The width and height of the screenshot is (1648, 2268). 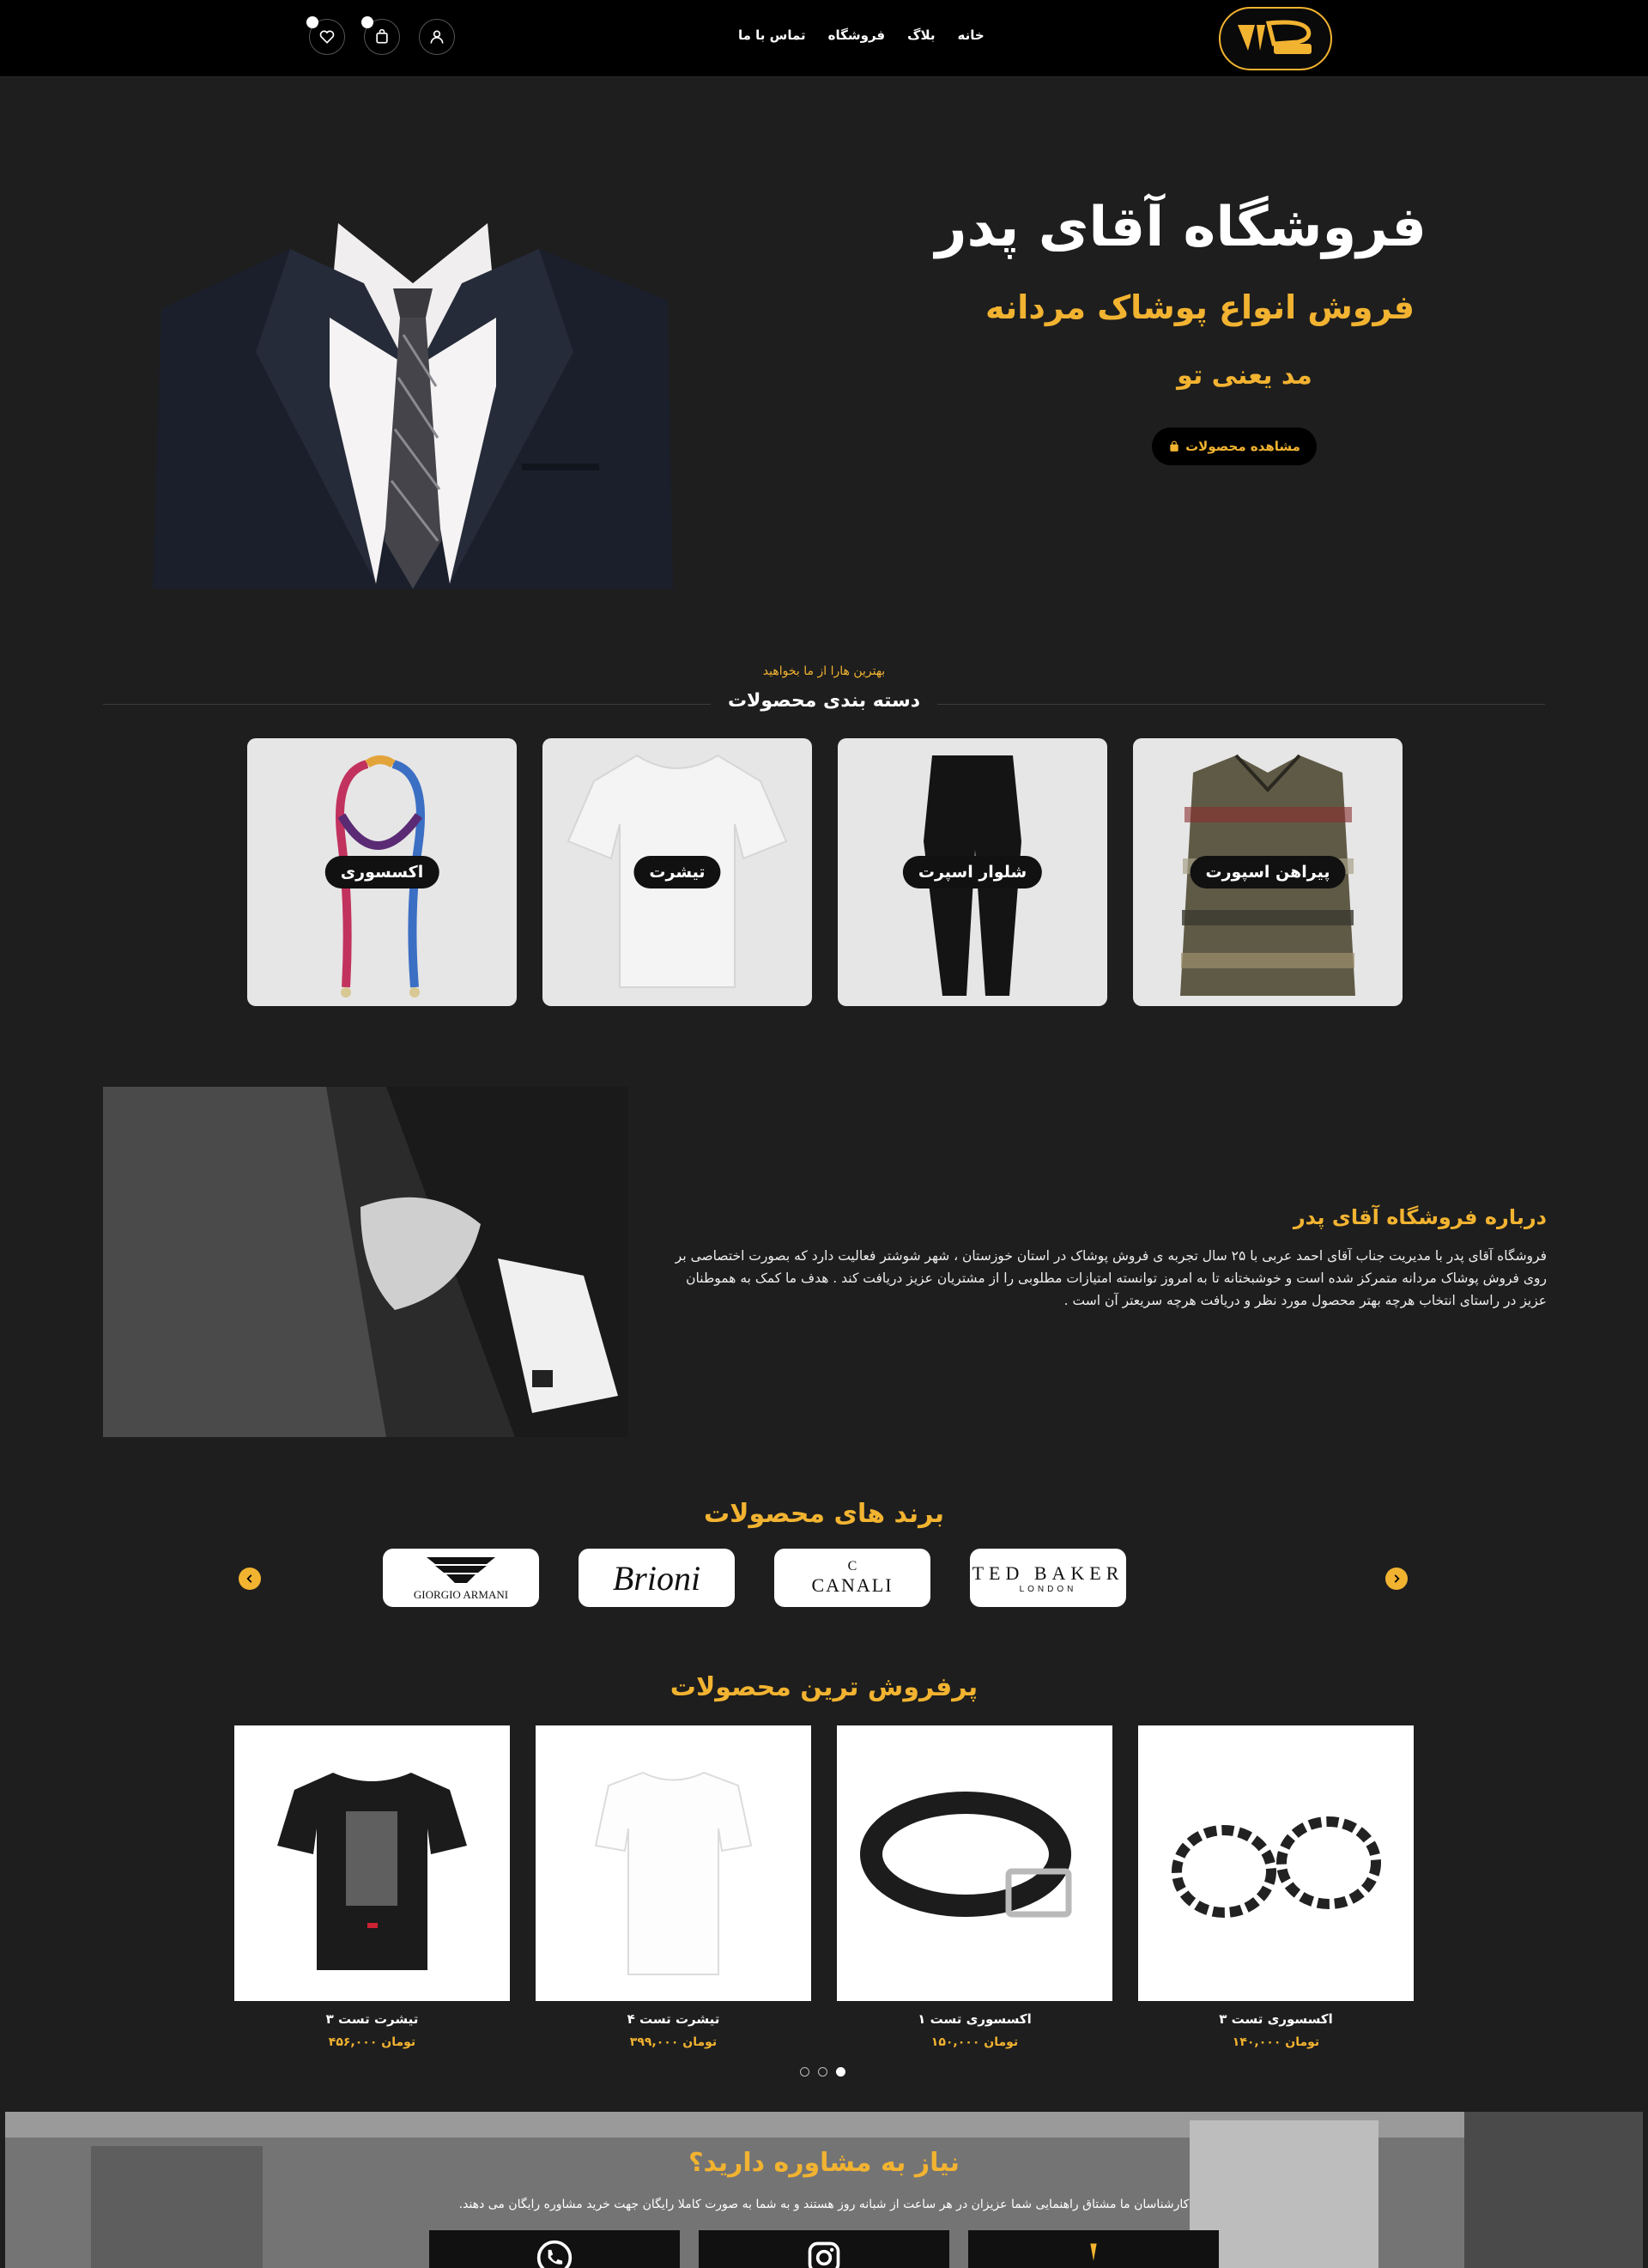 I want to click on nav-shop: فروشگاه, so click(x=856, y=35).